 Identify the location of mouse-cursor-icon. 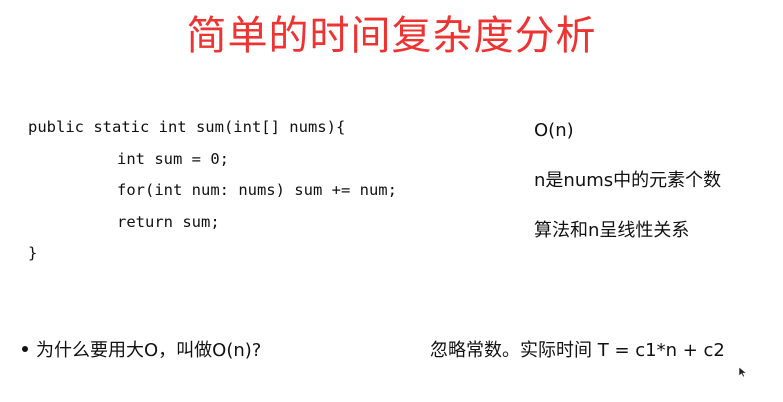
(743, 372).